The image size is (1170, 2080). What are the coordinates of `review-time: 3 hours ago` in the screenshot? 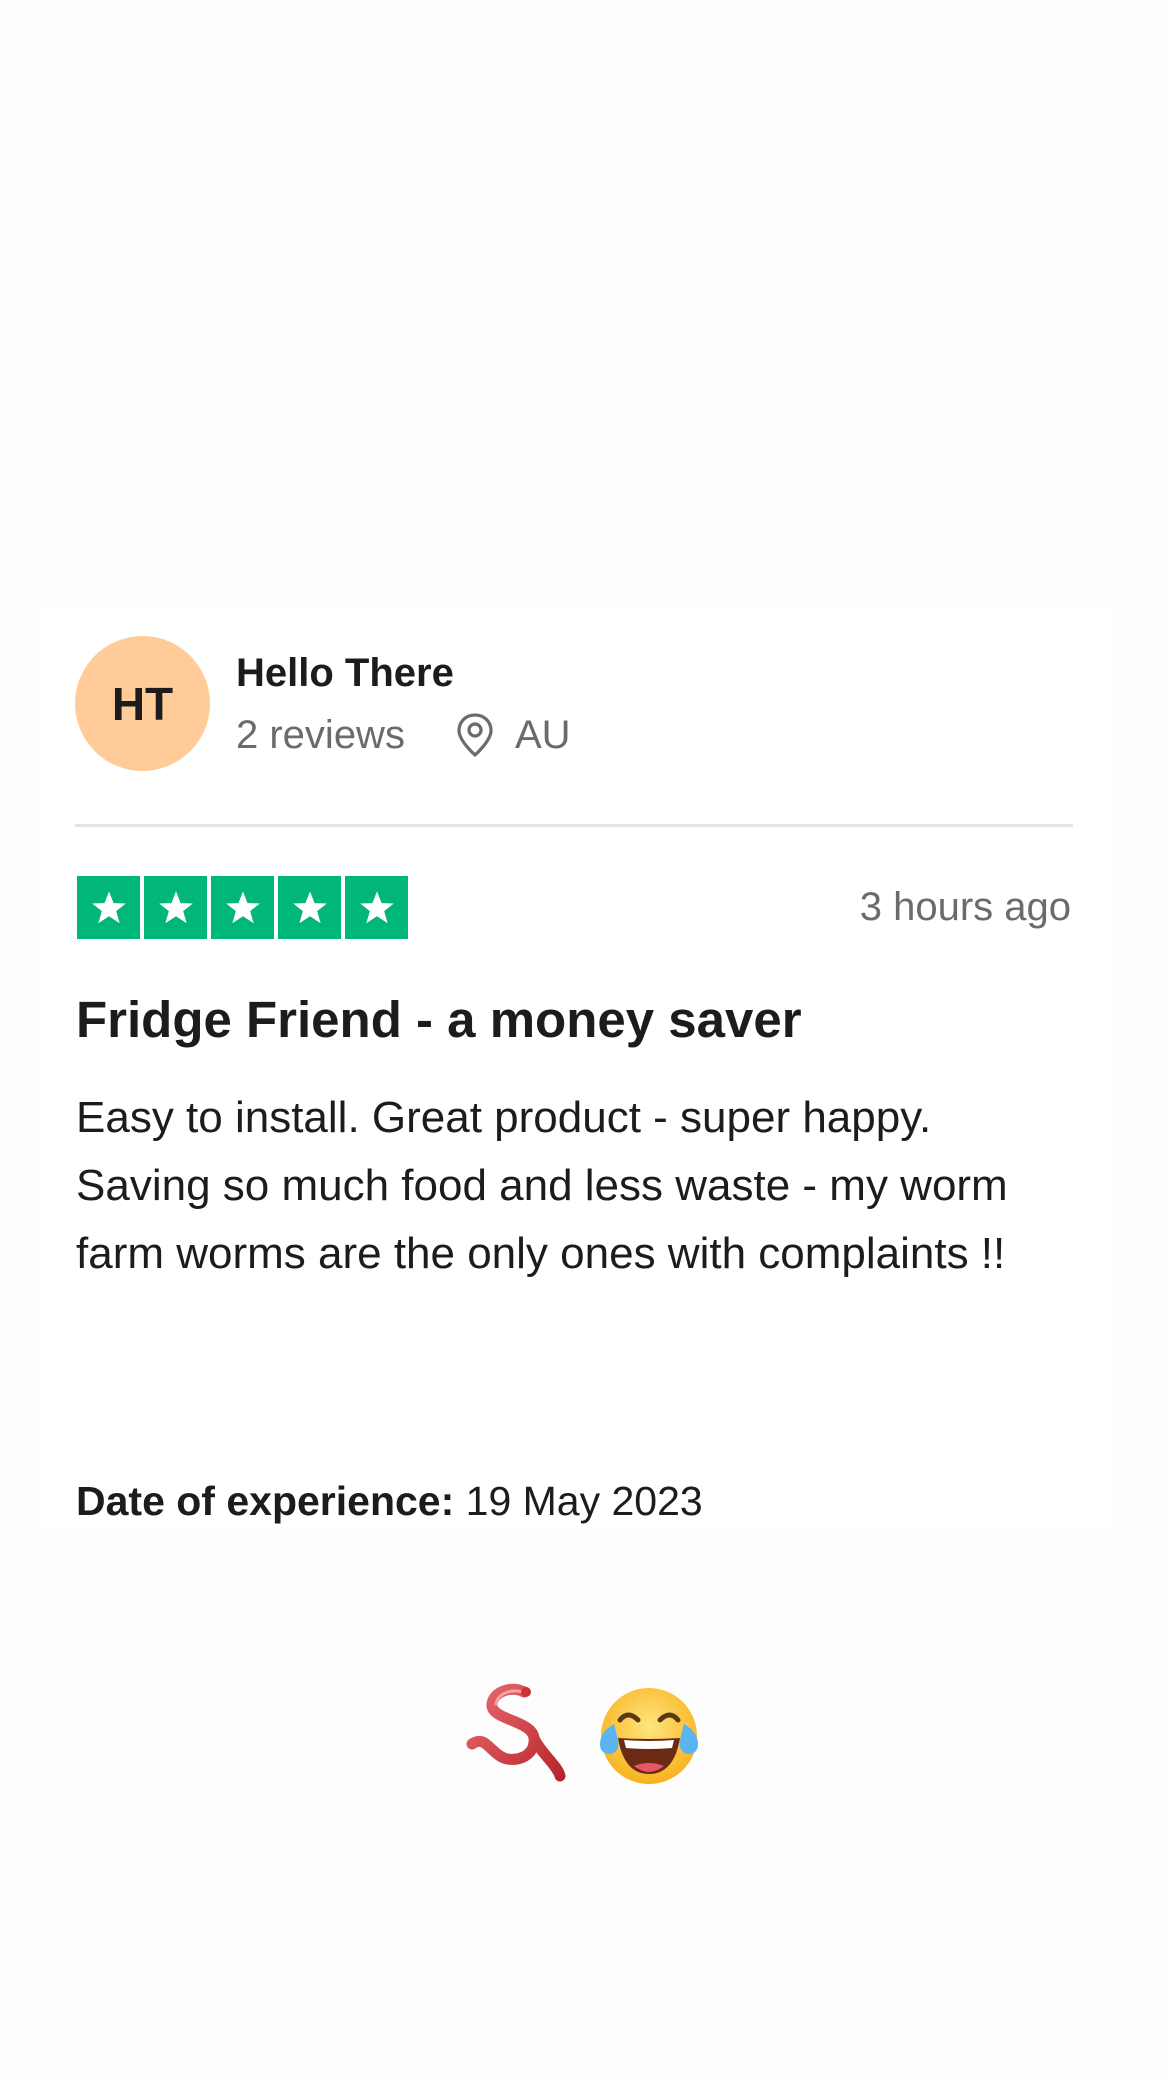 It's located at (965, 907).